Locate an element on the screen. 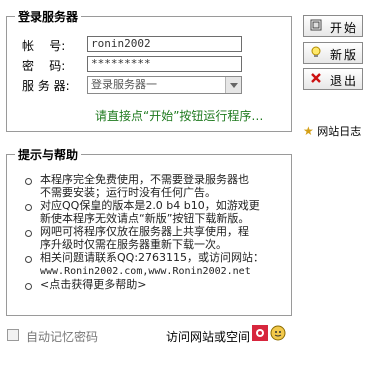 This screenshot has height=365, width=390. star-icon: ★ is located at coordinates (308, 131).